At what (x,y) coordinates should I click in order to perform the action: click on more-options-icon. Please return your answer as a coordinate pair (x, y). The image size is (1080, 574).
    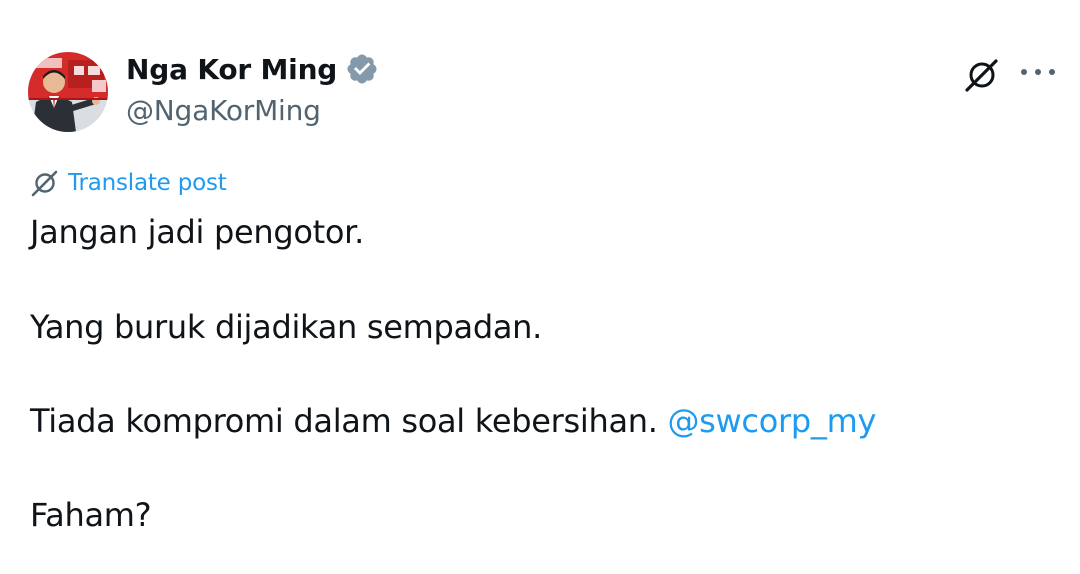
    Looking at the image, I should click on (1038, 72).